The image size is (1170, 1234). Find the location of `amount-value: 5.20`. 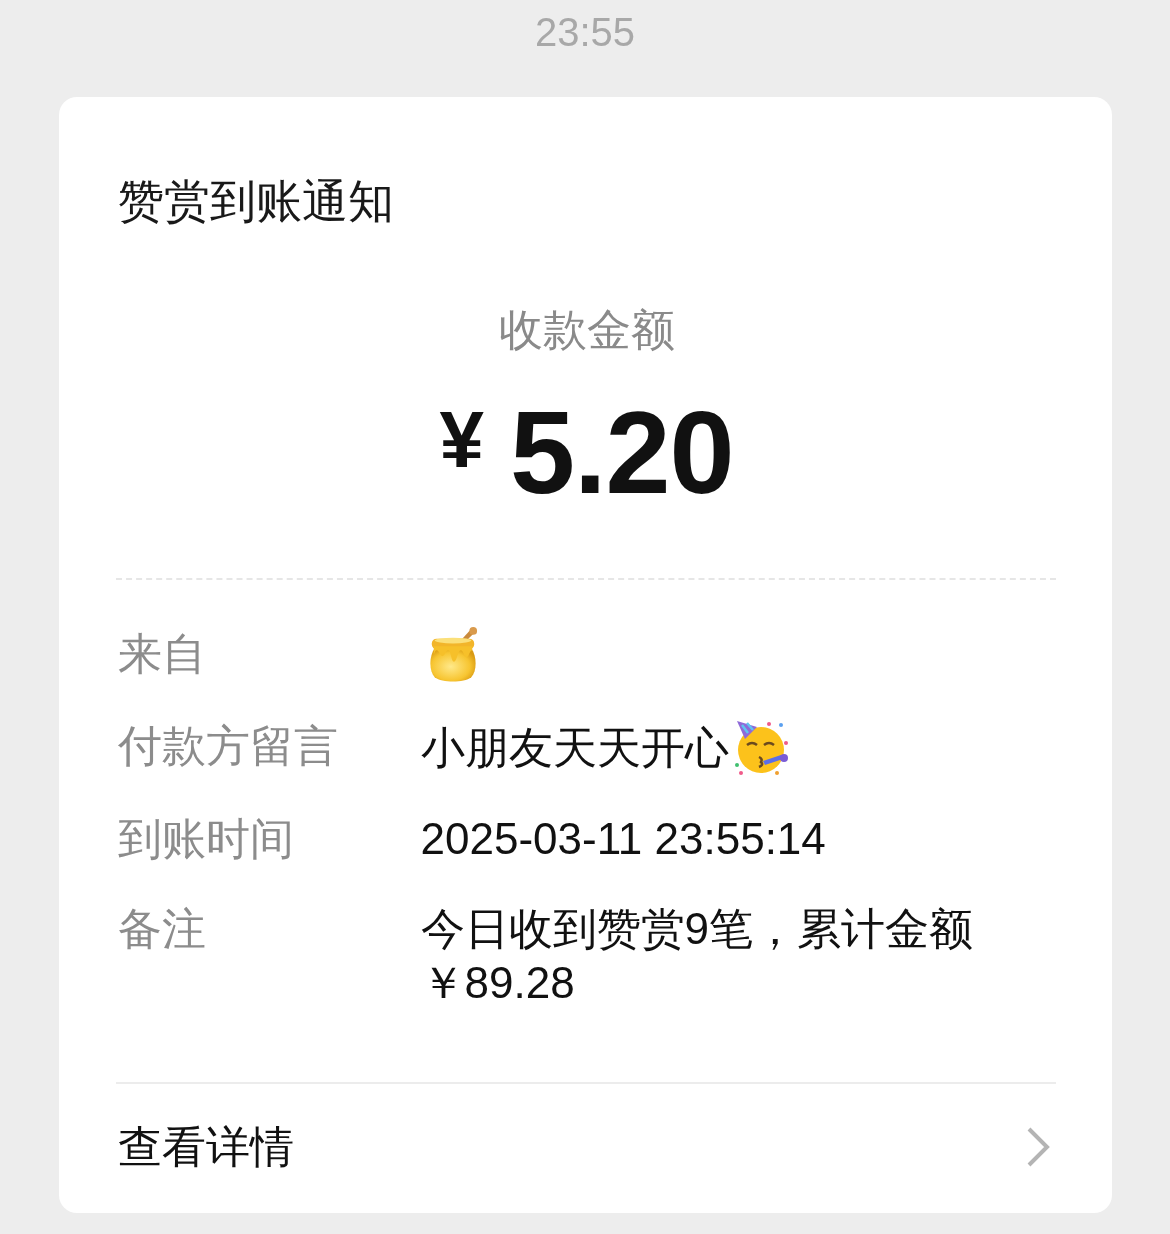

amount-value: 5.20 is located at coordinates (621, 453).